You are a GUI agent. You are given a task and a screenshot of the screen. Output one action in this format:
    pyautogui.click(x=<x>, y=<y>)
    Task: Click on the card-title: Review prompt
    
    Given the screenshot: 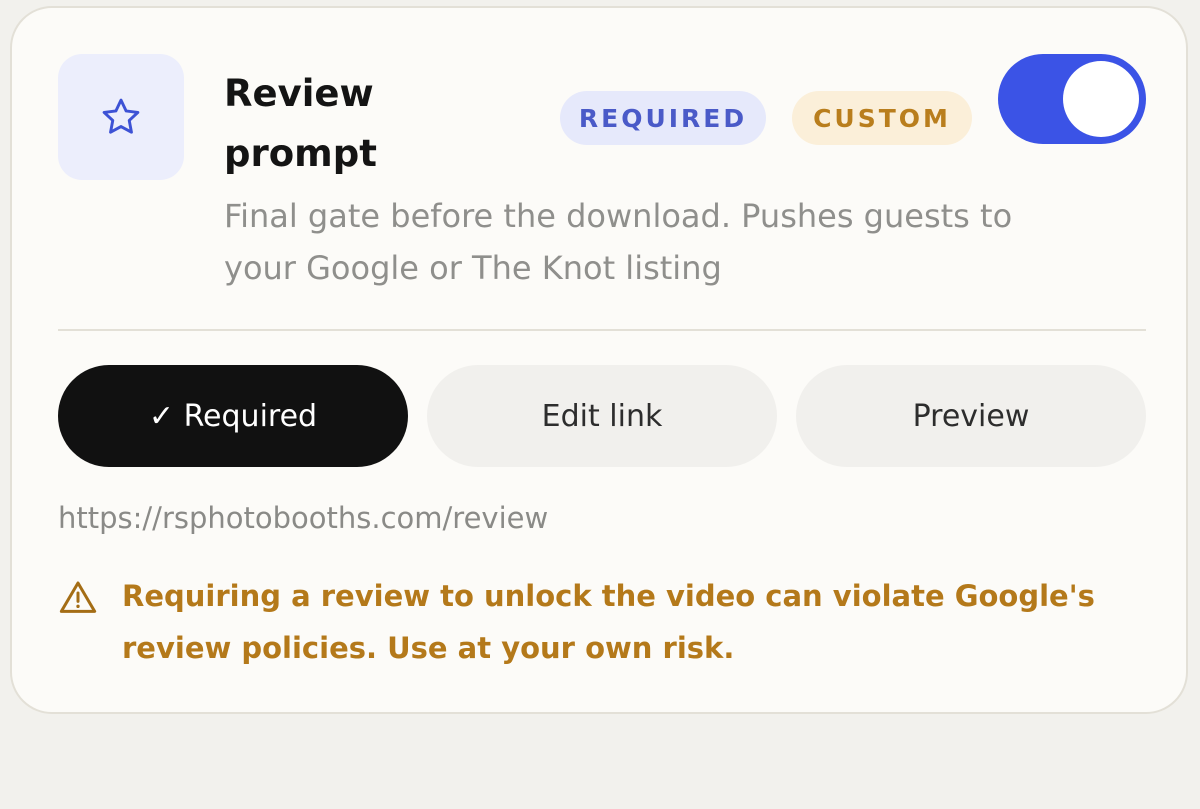 What is the action you would take?
    pyautogui.click(x=300, y=123)
    